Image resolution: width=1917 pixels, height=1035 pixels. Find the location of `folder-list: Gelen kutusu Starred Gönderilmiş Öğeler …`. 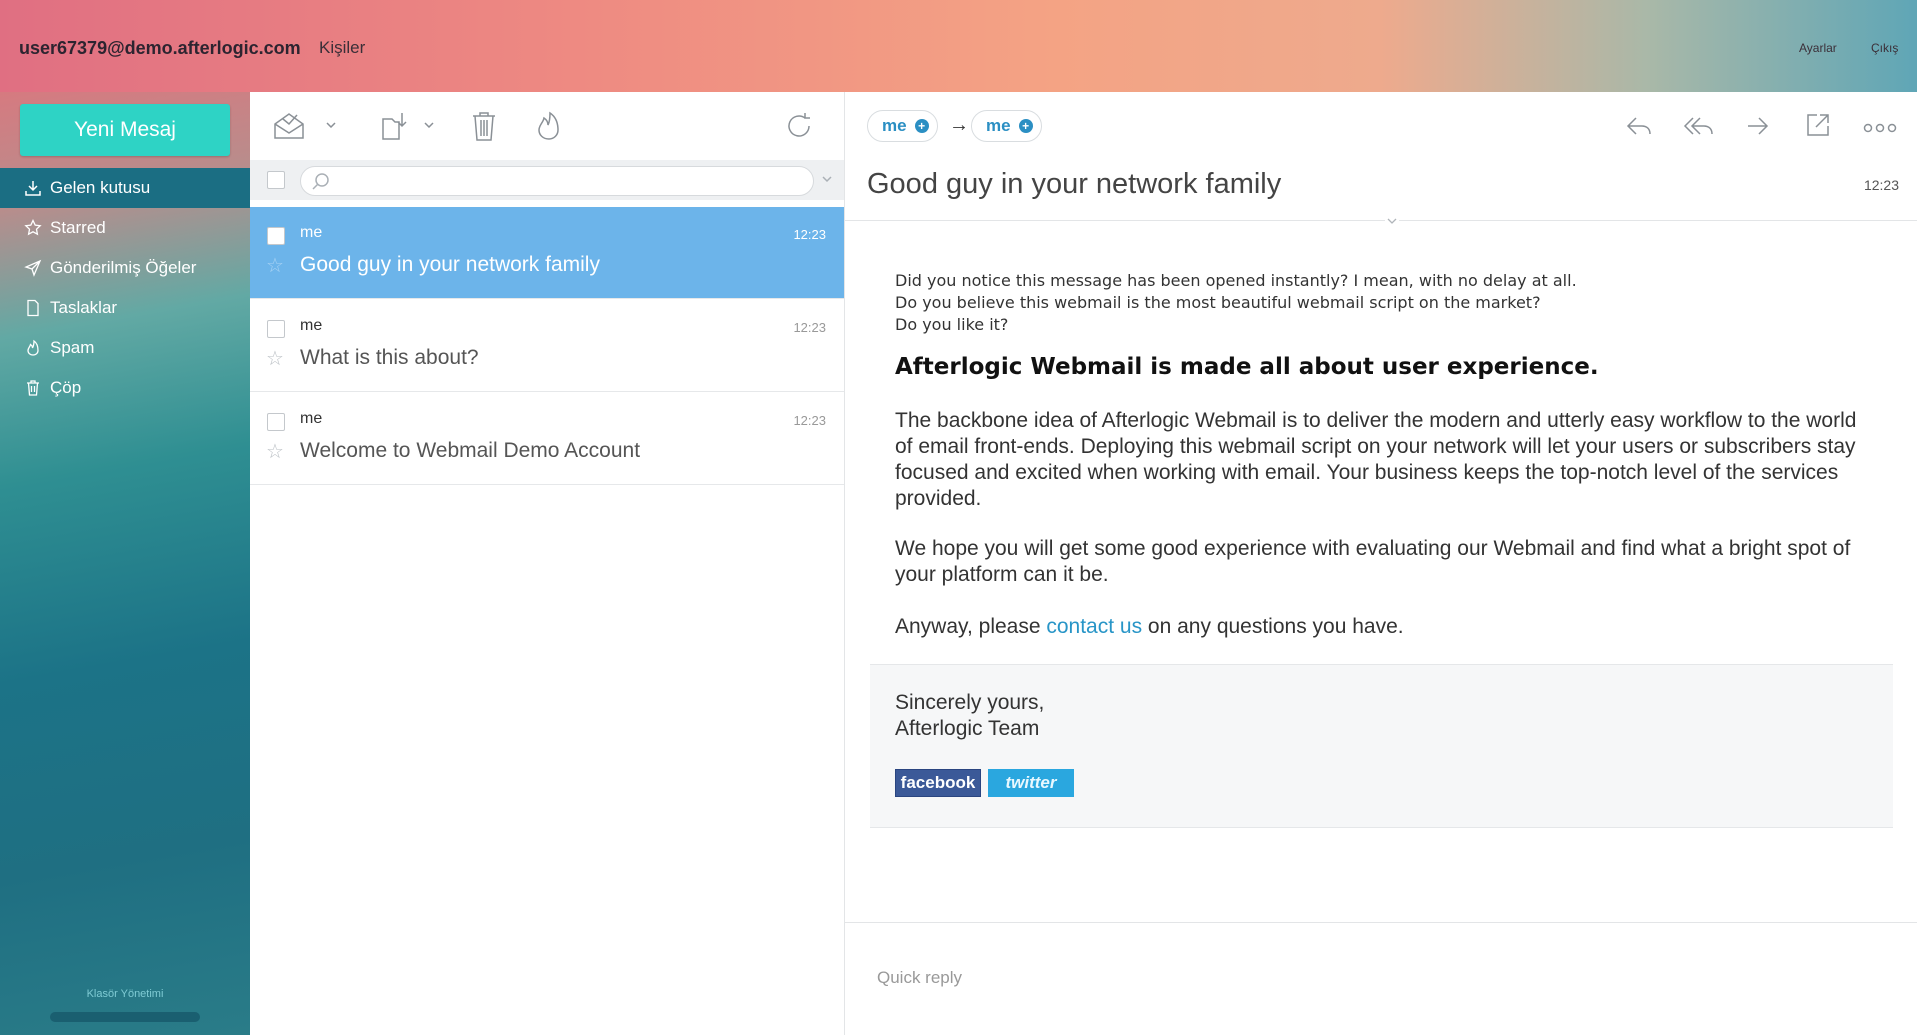

folder-list: Gelen kutusu Starred Gönderilmiş Öğeler … is located at coordinates (125, 288).